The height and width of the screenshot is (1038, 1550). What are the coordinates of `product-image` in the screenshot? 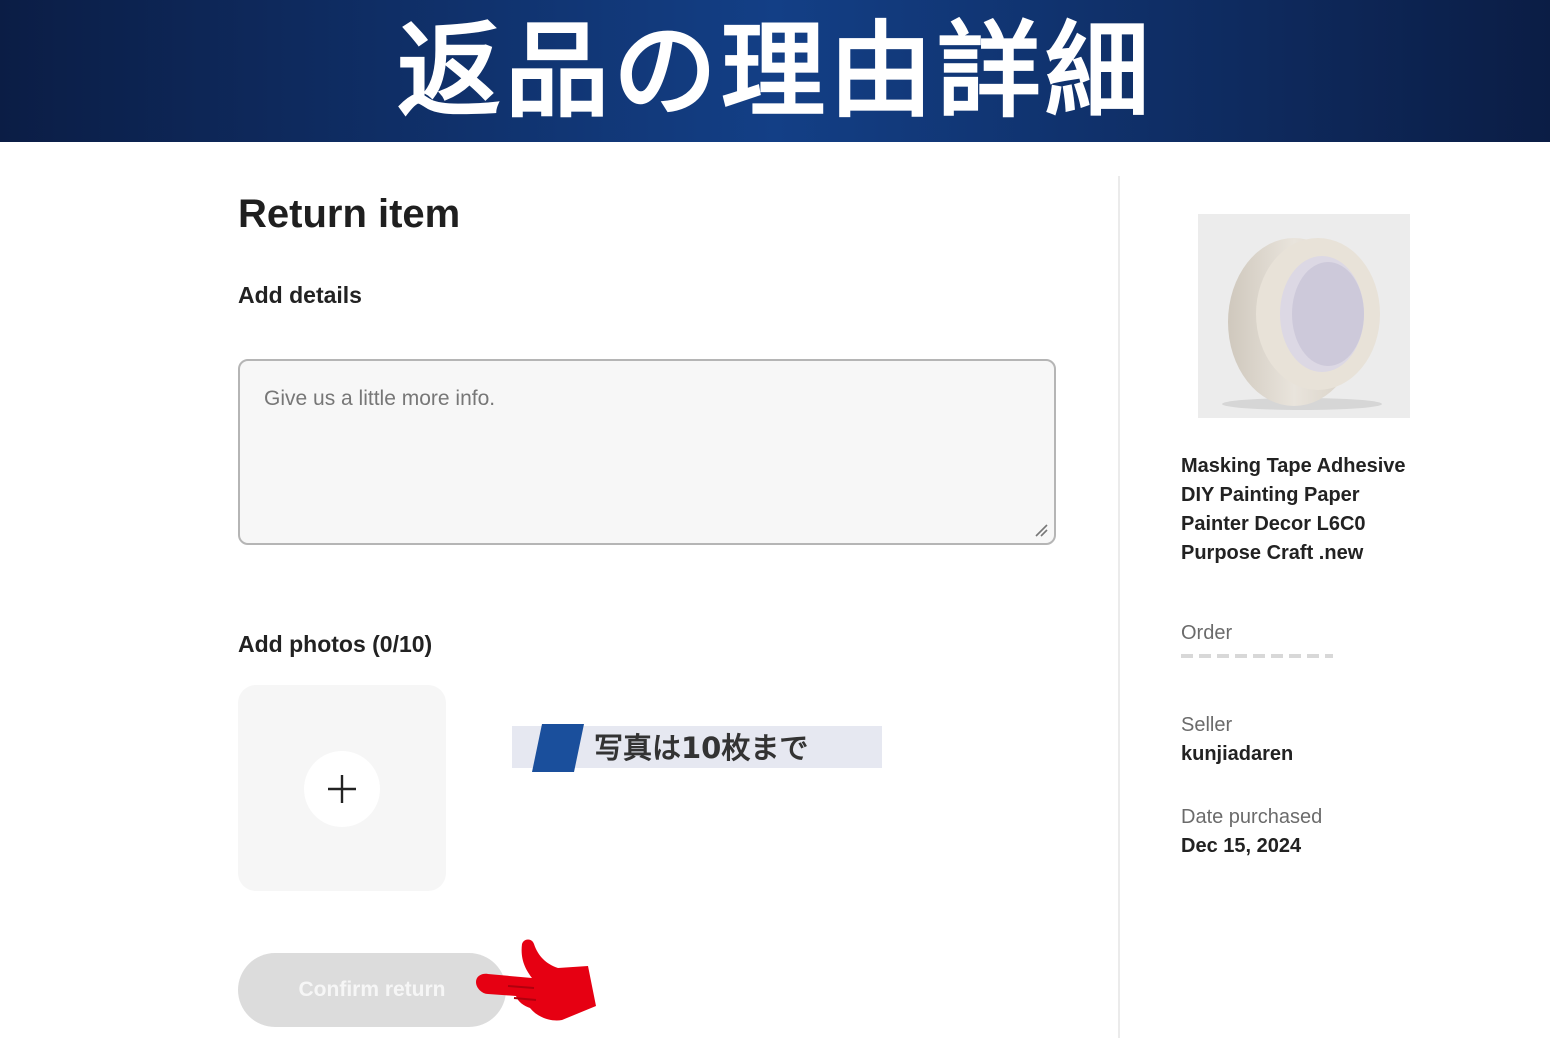 It's located at (1304, 316).